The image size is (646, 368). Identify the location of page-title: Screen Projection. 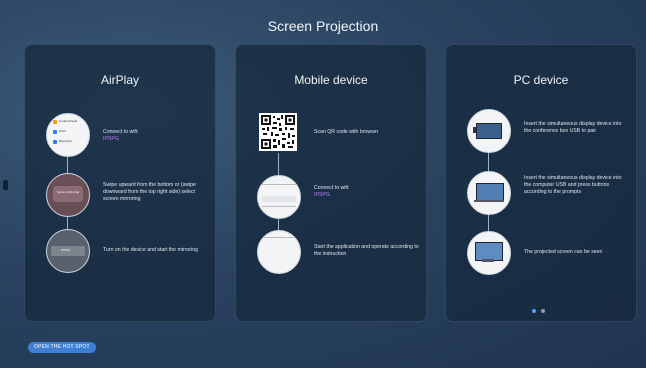
(323, 26).